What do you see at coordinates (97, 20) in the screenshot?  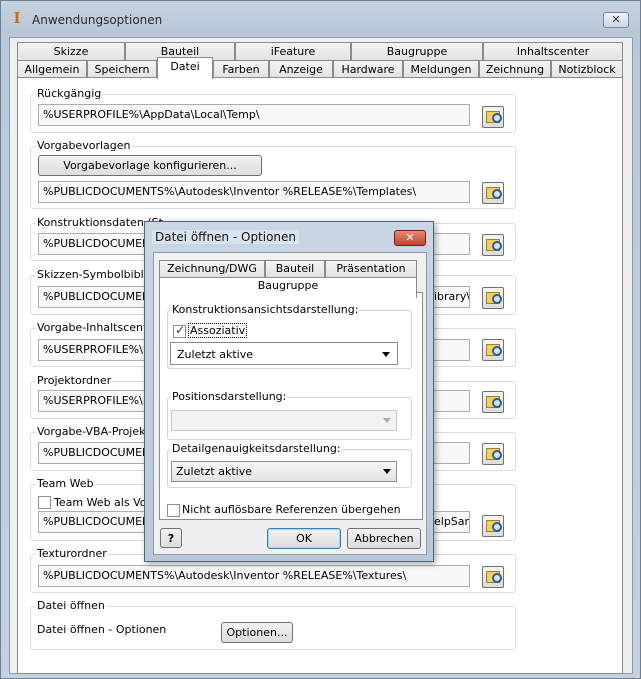 I see `window-title: Anwendungsoptionen` at bounding box center [97, 20].